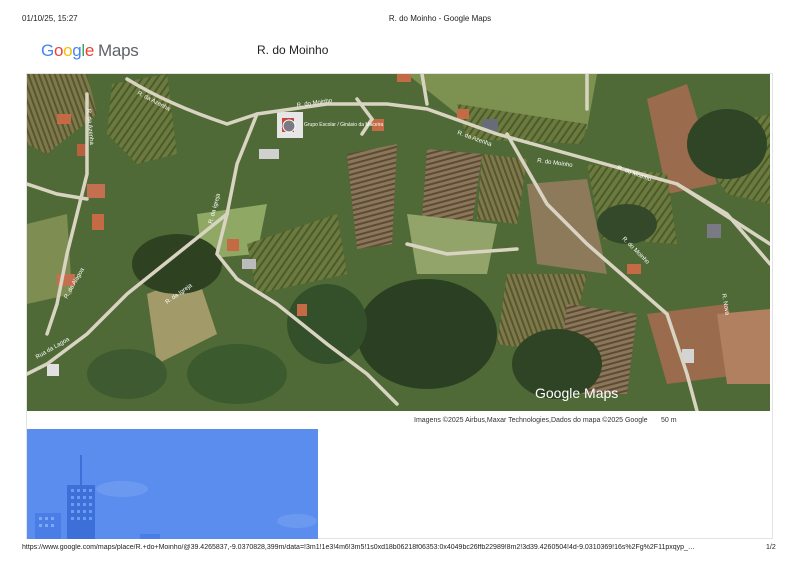  What do you see at coordinates (47, 50) in the screenshot?
I see `google-logo-letter: G` at bounding box center [47, 50].